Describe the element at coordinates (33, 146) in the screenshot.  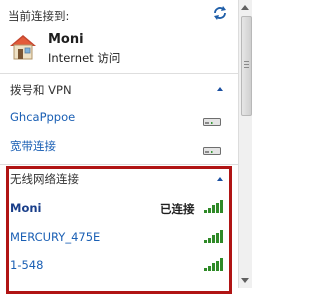
I see `dialup-item-label: 宽带连接` at that location.